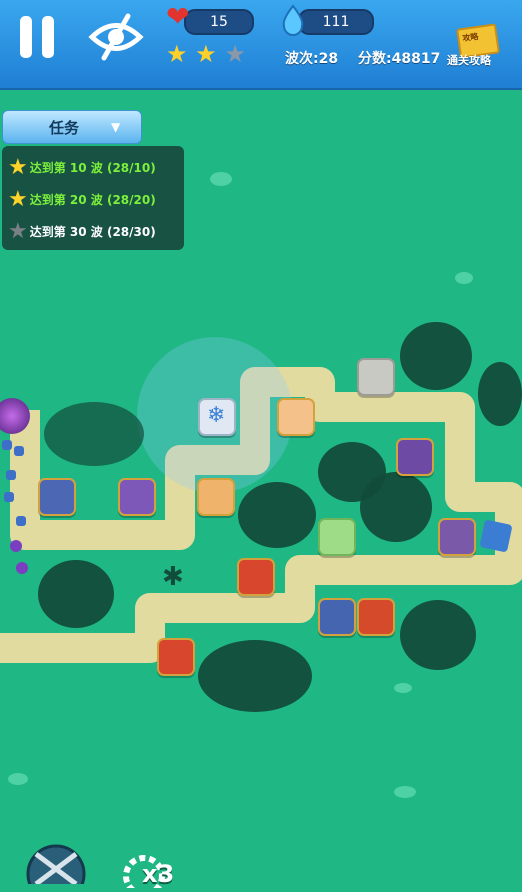 This screenshot has width=522, height=892. Describe the element at coordinates (116, 127) in the screenshot. I see `chevron-down-icon: ▼` at that location.